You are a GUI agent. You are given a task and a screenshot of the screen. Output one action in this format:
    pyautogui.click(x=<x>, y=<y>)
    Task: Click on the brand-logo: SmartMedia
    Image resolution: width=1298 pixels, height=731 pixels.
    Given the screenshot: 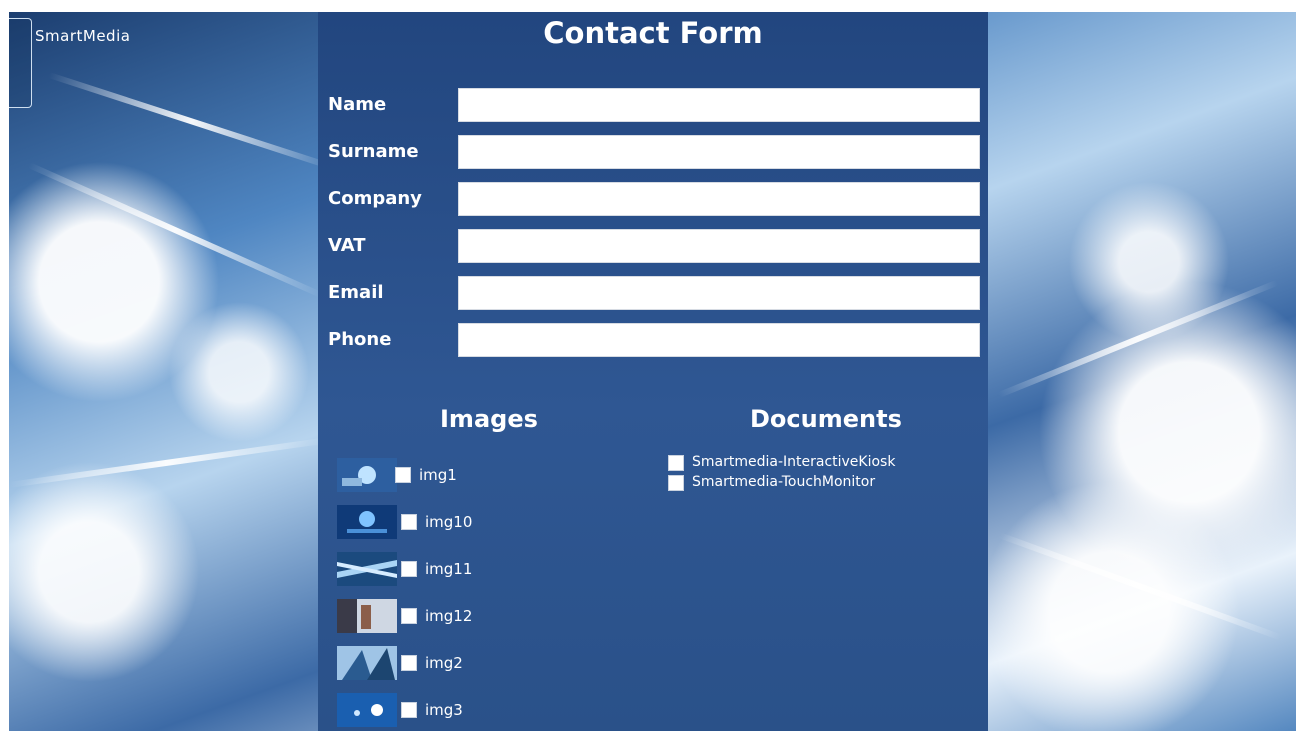 What is the action you would take?
    pyautogui.click(x=83, y=36)
    